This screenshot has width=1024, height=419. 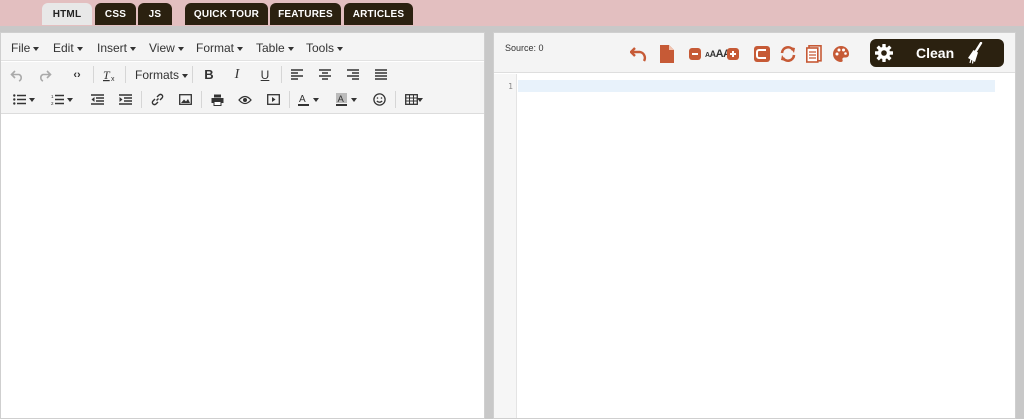 I want to click on source-toolbar: Source: 0 AAAAA Clean, so click(x=754, y=53).